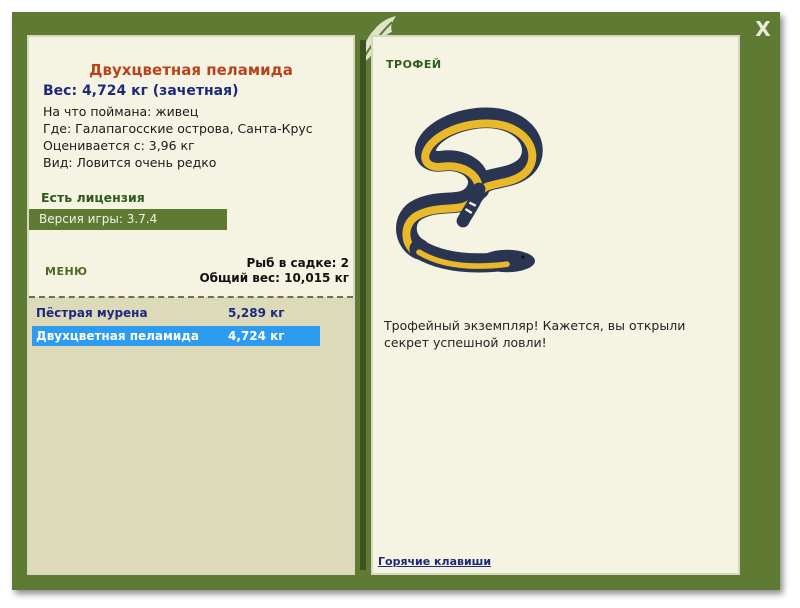 The image size is (800, 608). What do you see at coordinates (191, 297) in the screenshot?
I see `dashed-divider` at bounding box center [191, 297].